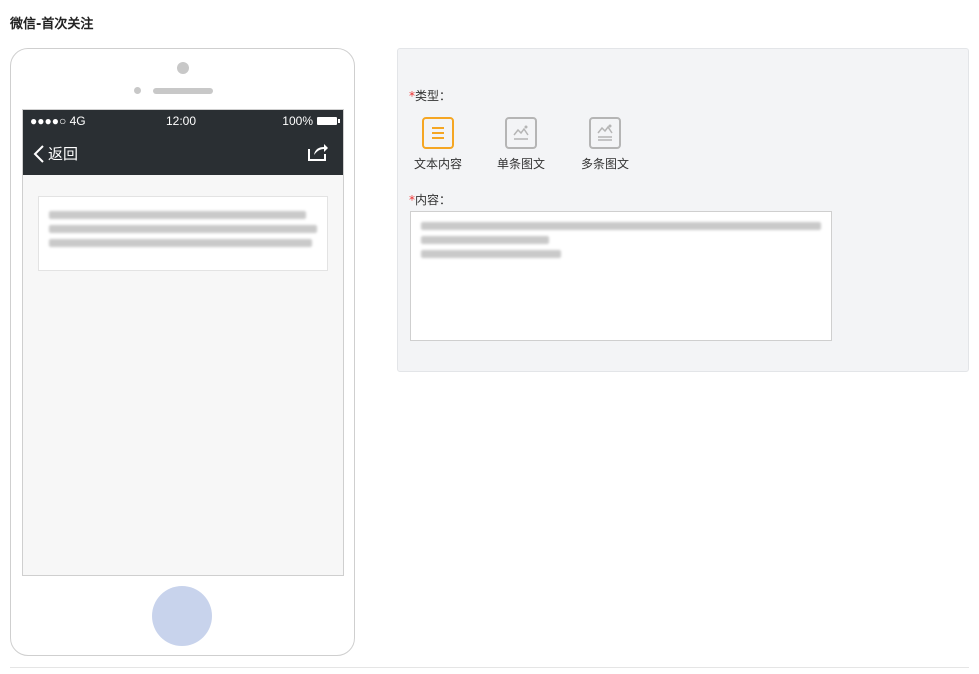 This screenshot has height=674, width=979. What do you see at coordinates (63, 154) in the screenshot?
I see `back-label: 返回` at bounding box center [63, 154].